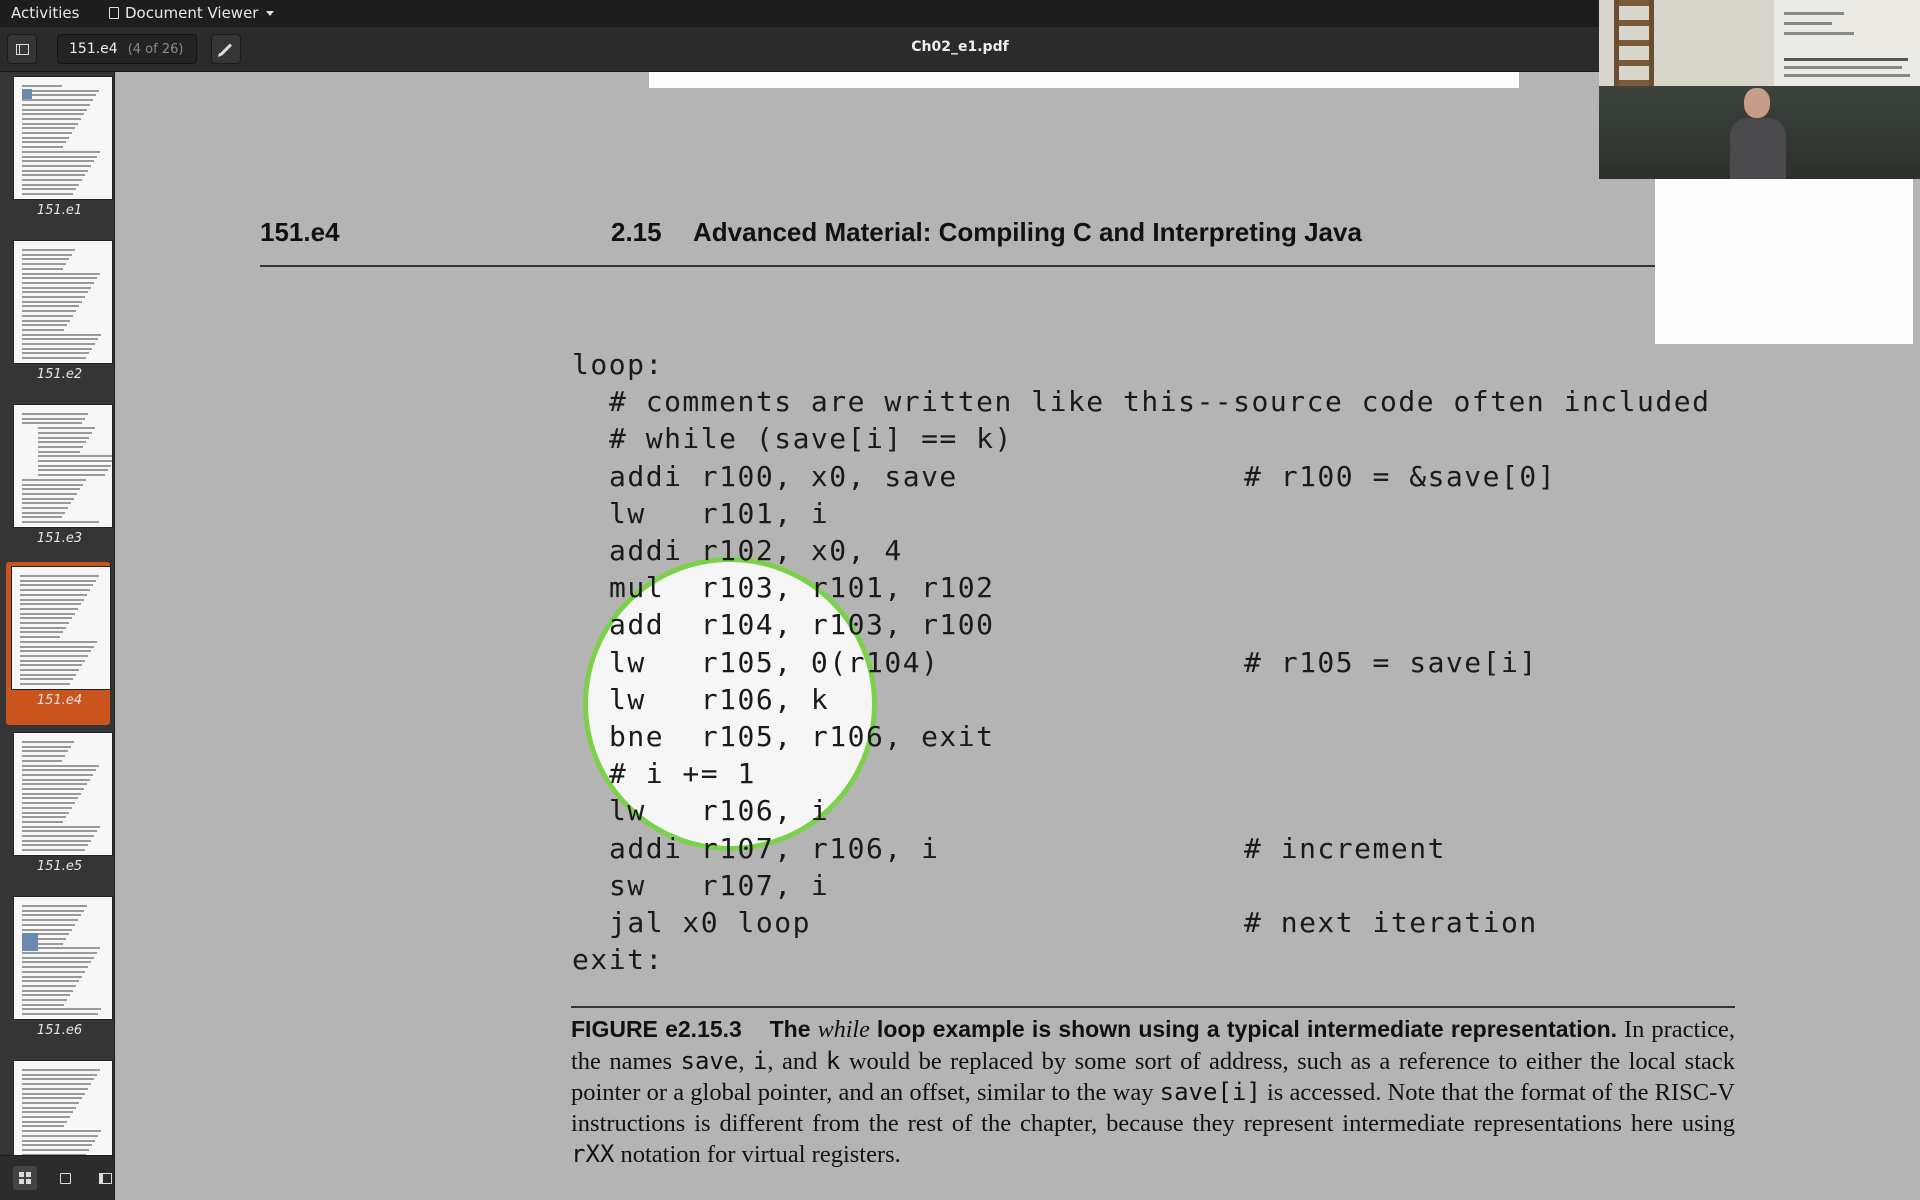 This screenshot has width=1920, height=1200. I want to click on page-thumbnail: 151.e1, so click(60, 152).